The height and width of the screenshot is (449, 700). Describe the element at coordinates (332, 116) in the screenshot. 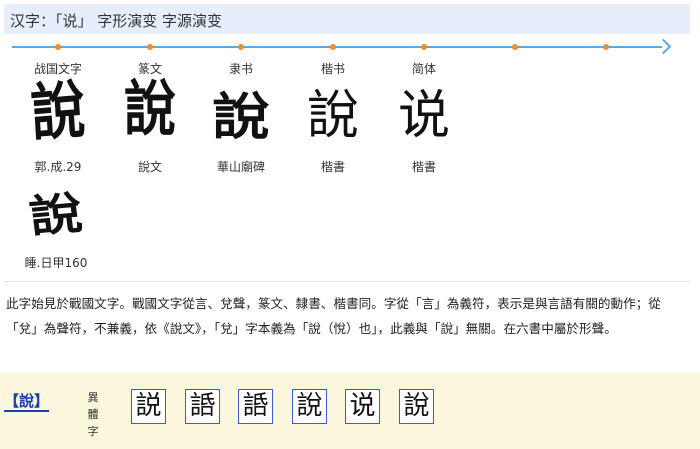

I see `glyph-regular: 說` at that location.